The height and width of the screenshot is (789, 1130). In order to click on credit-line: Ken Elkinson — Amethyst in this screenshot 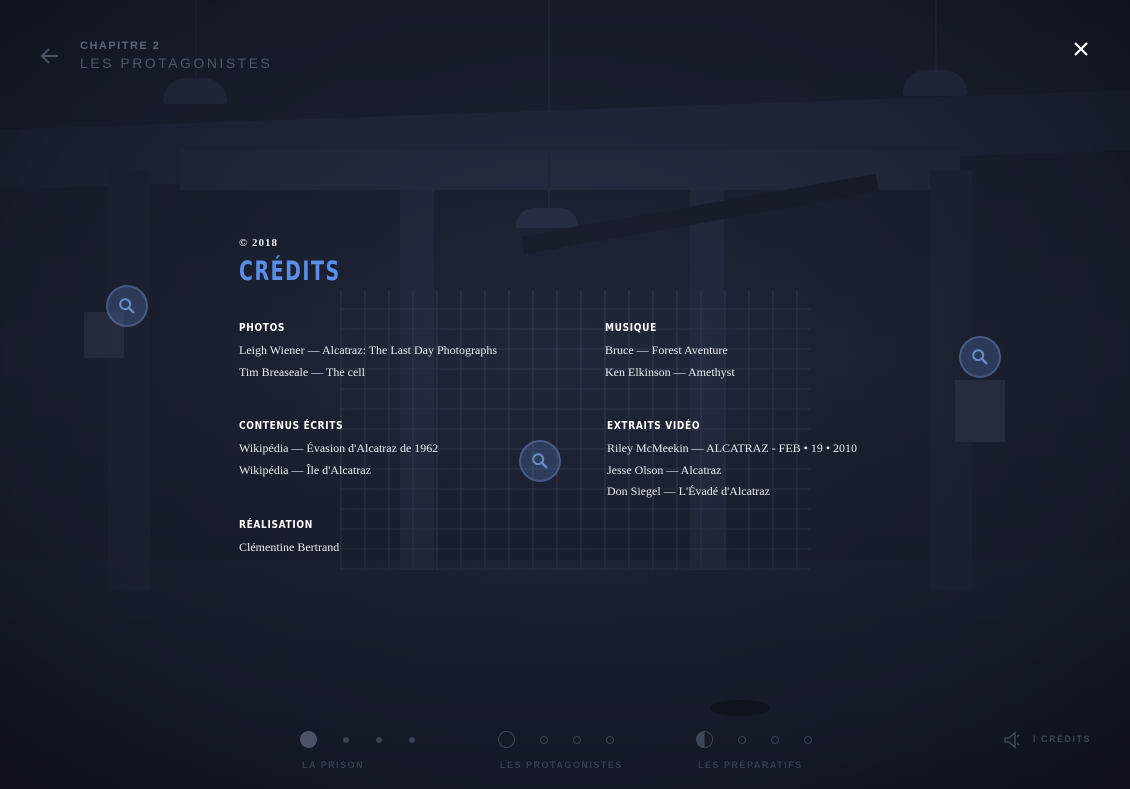, I will do `click(670, 373)`.